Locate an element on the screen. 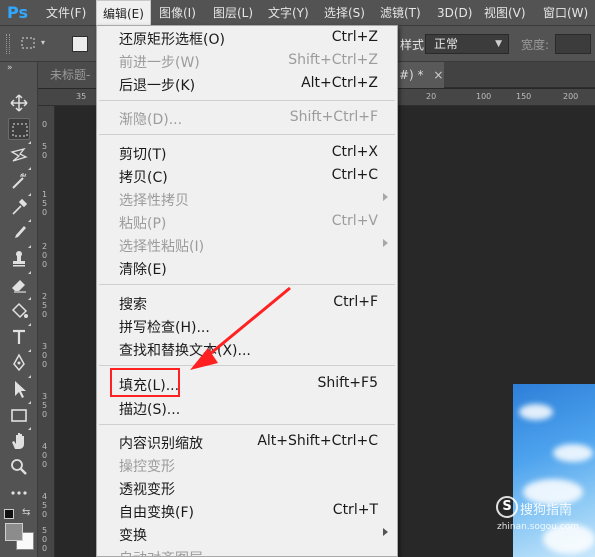 The height and width of the screenshot is (557, 595). style-label: 样式: is located at coordinates (414, 45).